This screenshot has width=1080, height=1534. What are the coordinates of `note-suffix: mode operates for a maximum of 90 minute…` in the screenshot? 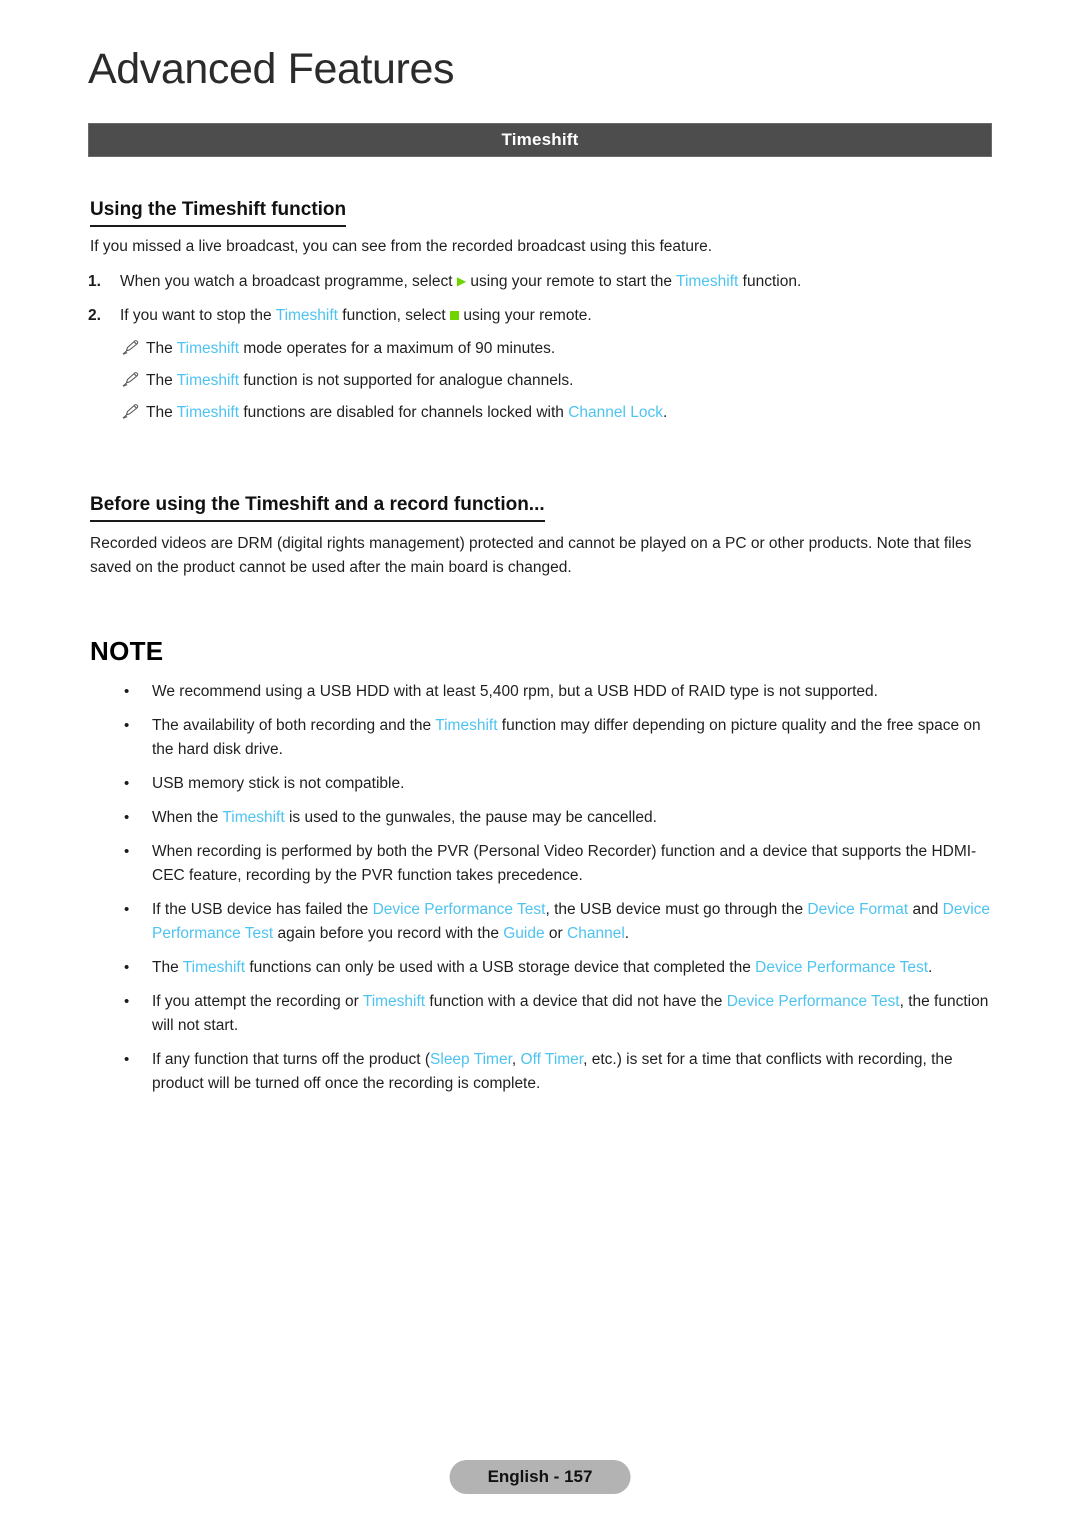 It's located at (399, 348).